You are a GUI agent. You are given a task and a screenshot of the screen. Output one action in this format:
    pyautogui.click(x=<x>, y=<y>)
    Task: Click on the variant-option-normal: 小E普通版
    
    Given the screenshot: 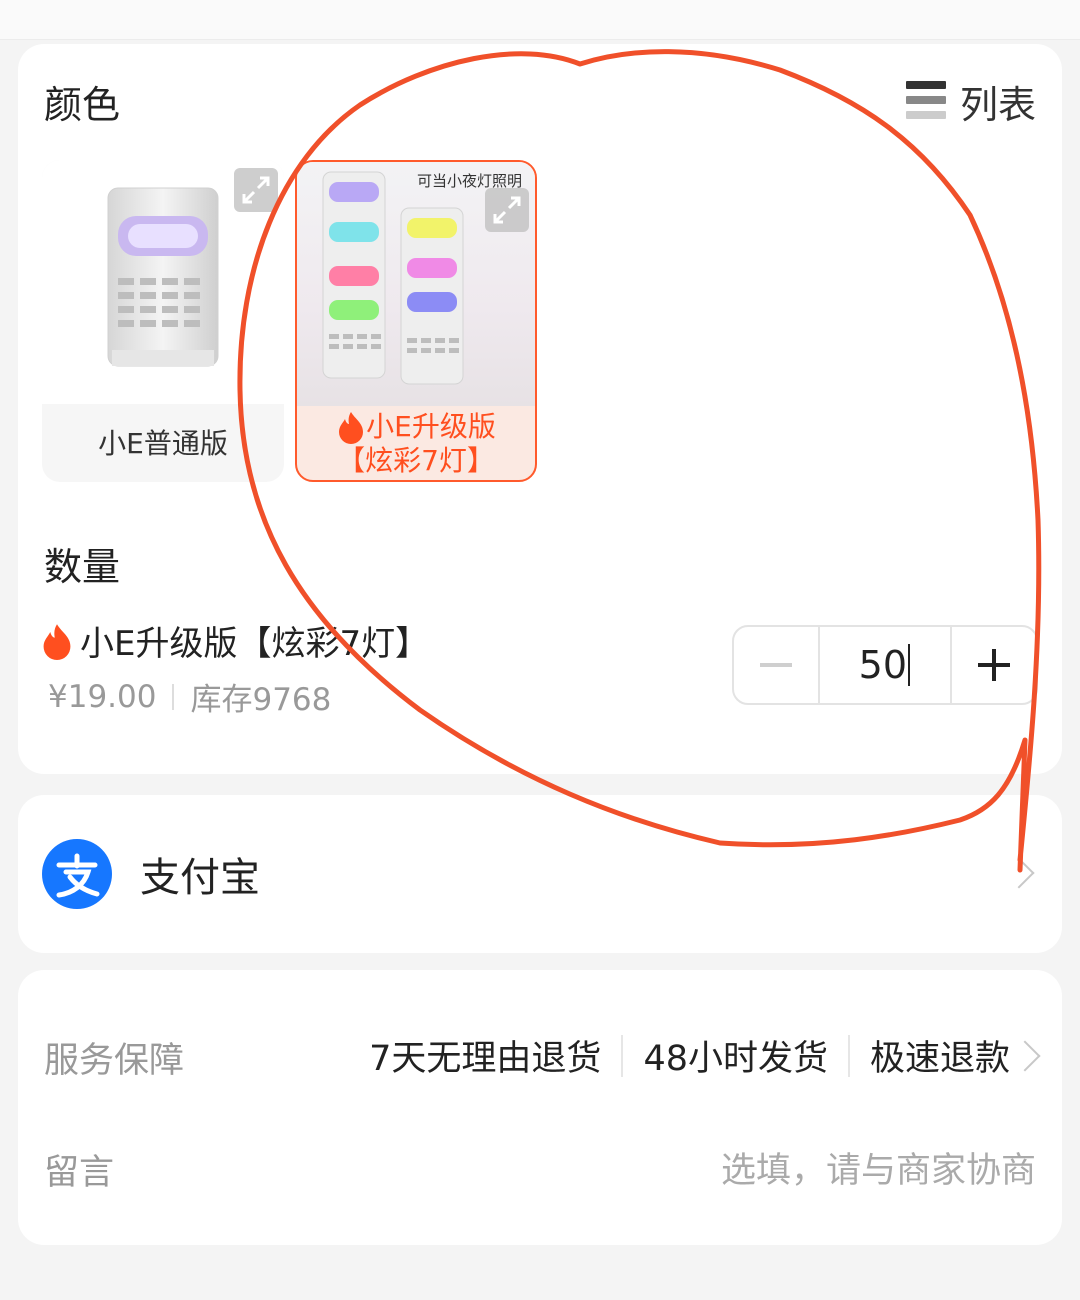 What is the action you would take?
    pyautogui.click(x=163, y=321)
    